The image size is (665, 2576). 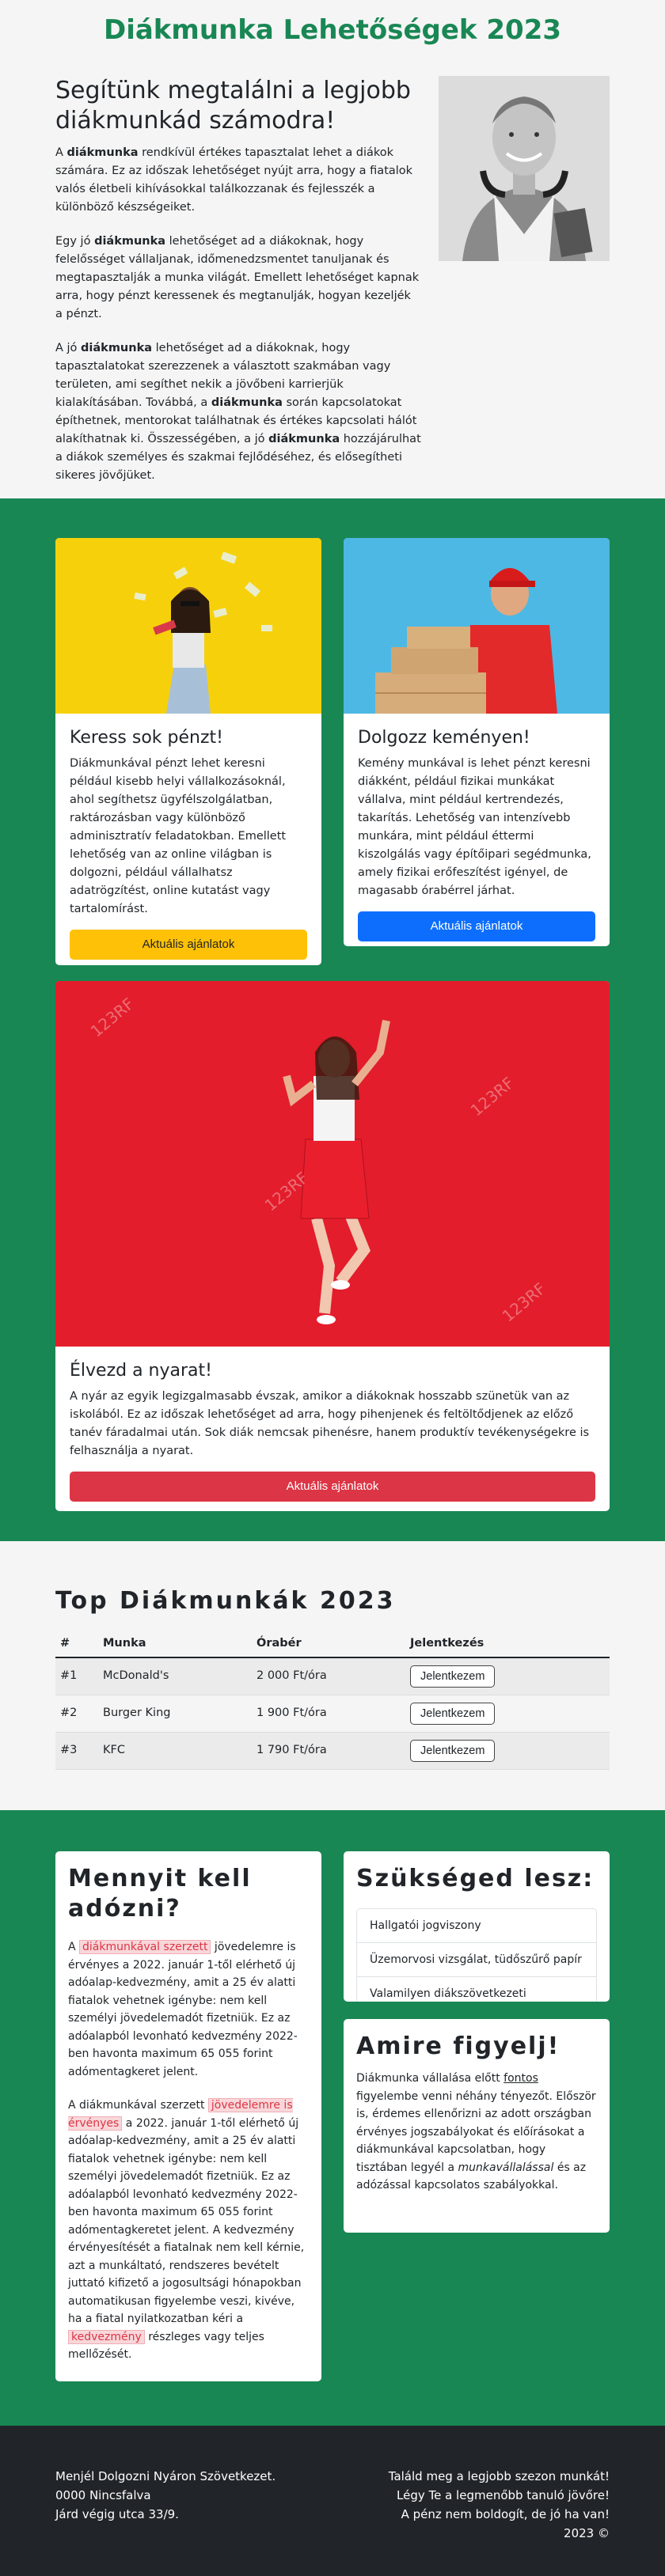 What do you see at coordinates (160, 1894) in the screenshot?
I see `tax-title: Mennyit kell adózni?` at bounding box center [160, 1894].